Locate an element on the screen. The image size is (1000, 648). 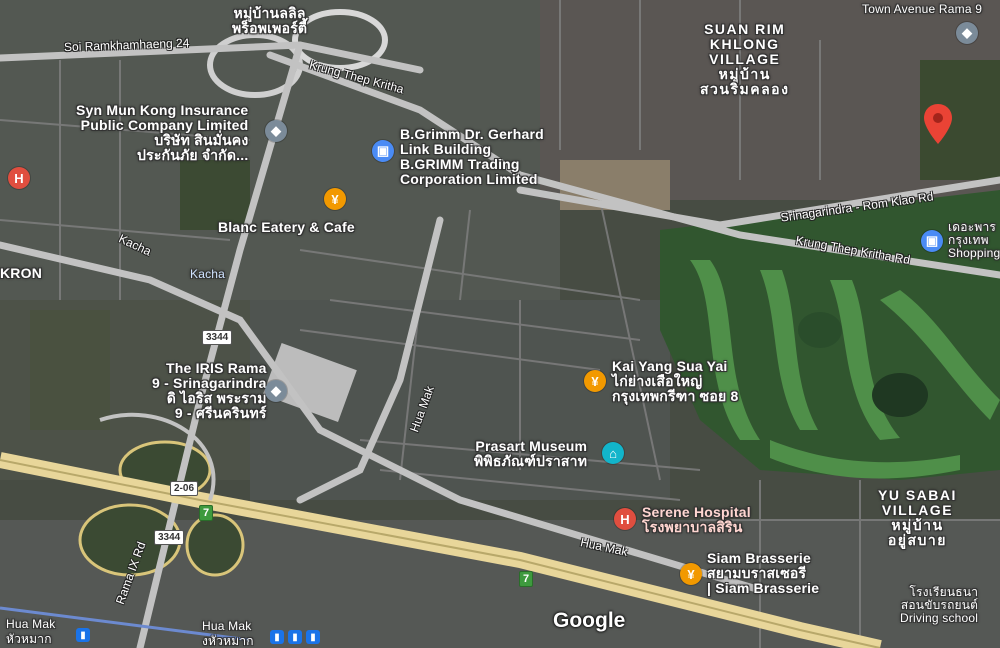
place-name-line-1: B.Grimm Dr. Gerhard is located at coordinates (472, 134).